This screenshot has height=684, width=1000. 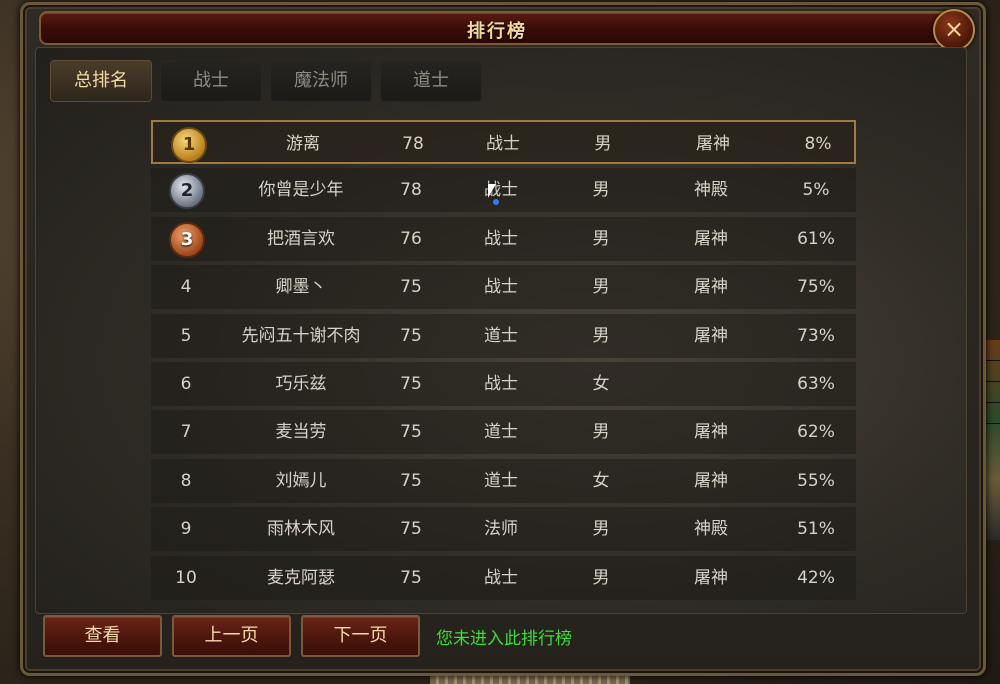 What do you see at coordinates (816, 238) in the screenshot?
I see `level-progress: 61%` at bounding box center [816, 238].